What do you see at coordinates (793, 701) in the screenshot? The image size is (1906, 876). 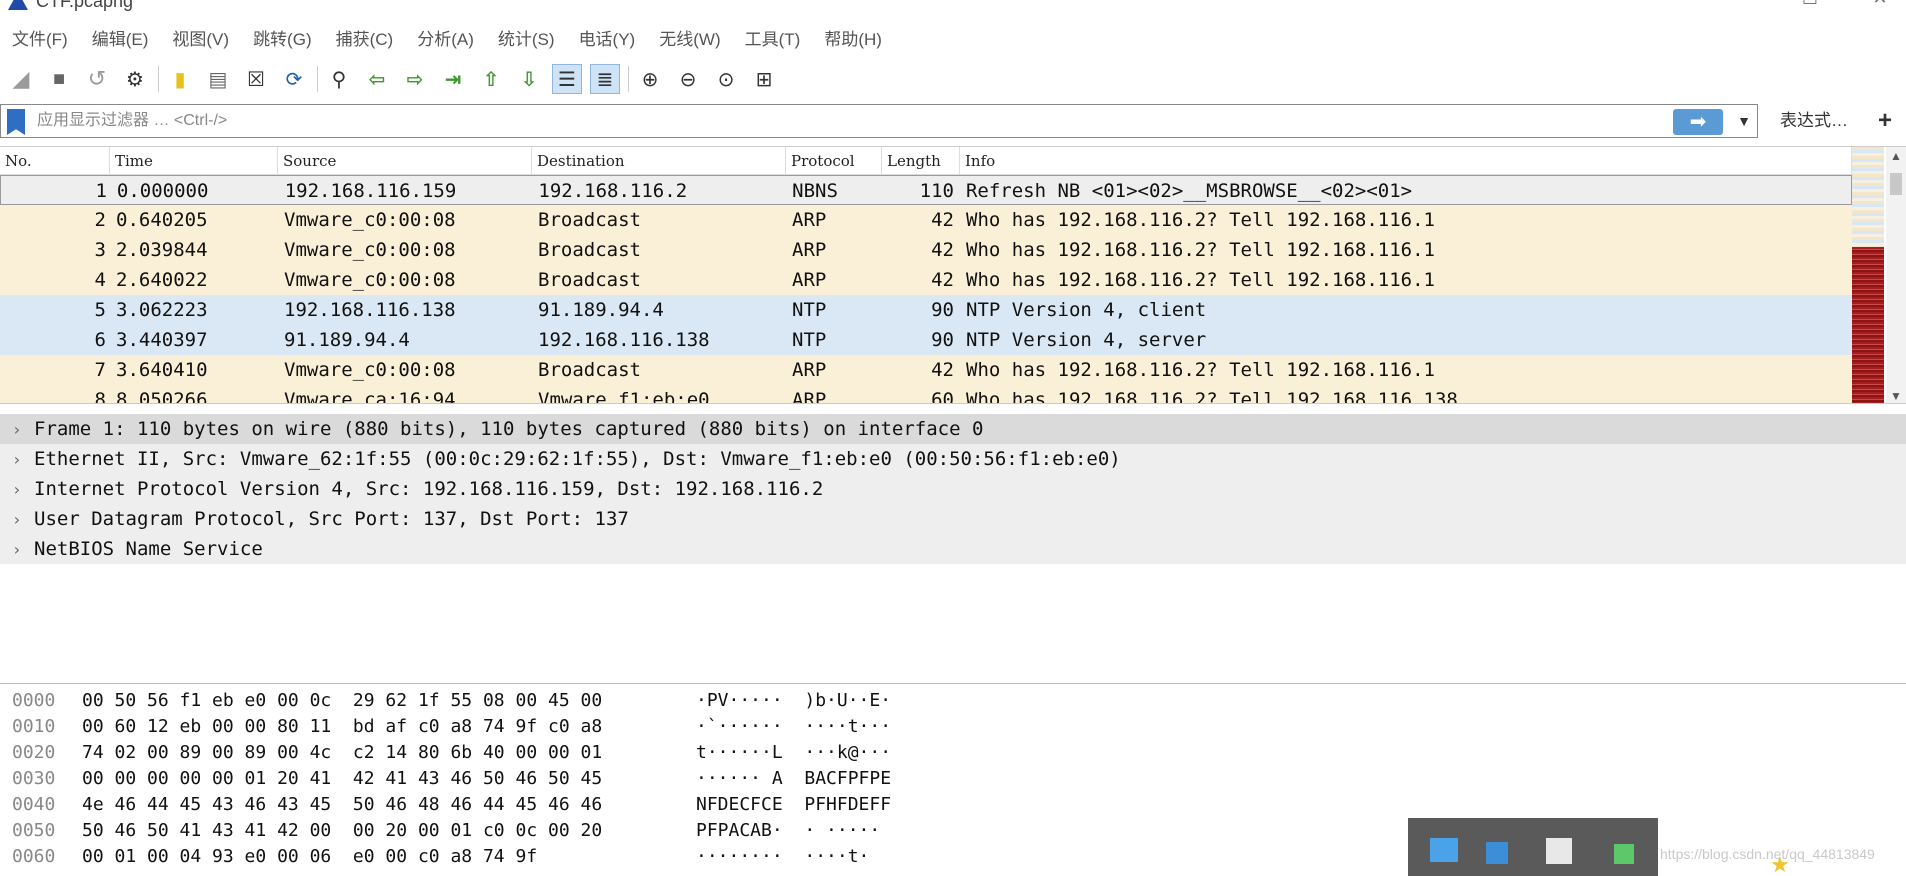 I see `hex-ascii: ·PV····· )b·U··E·` at bounding box center [793, 701].